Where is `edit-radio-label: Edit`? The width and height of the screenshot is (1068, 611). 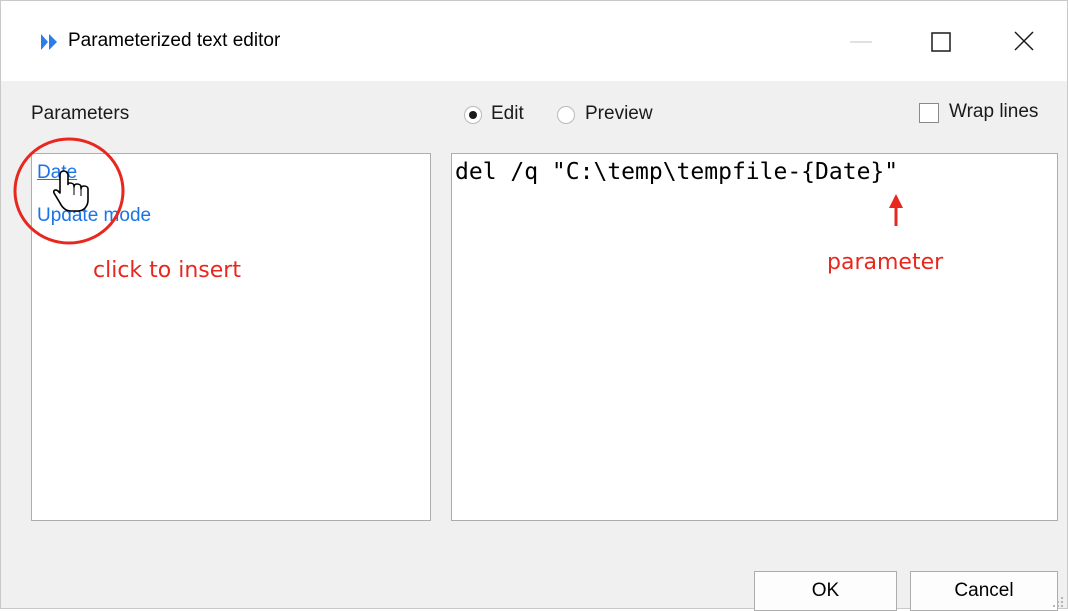
edit-radio-label: Edit is located at coordinates (507, 114).